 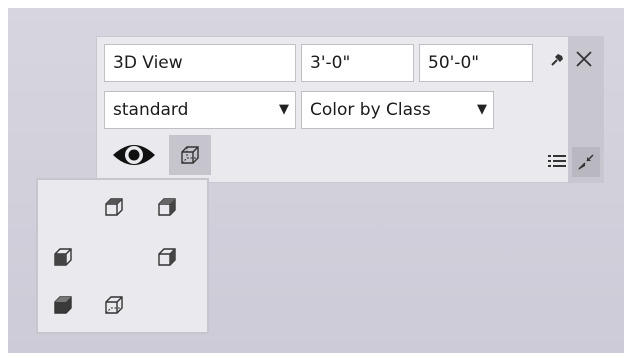 I want to click on color-mode-select: Color by Class ▼, so click(x=397, y=110).